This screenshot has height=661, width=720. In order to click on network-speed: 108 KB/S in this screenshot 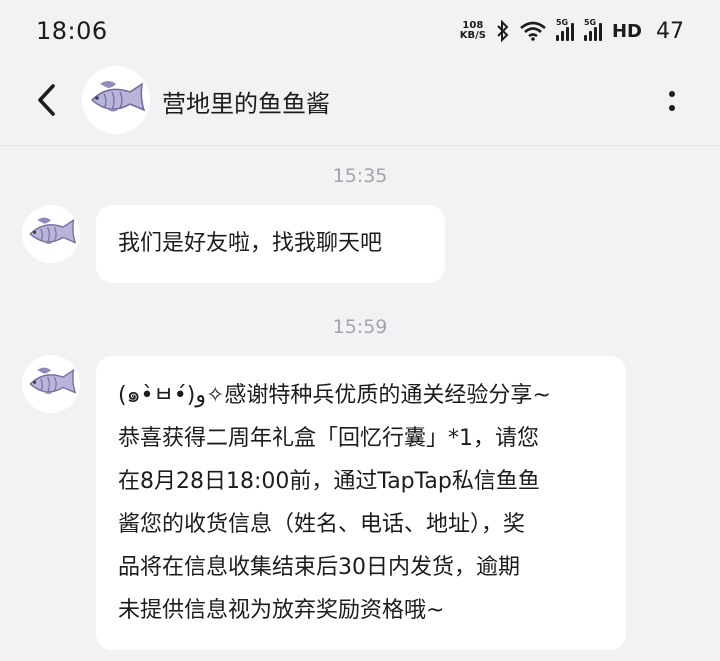, I will do `click(473, 31)`.